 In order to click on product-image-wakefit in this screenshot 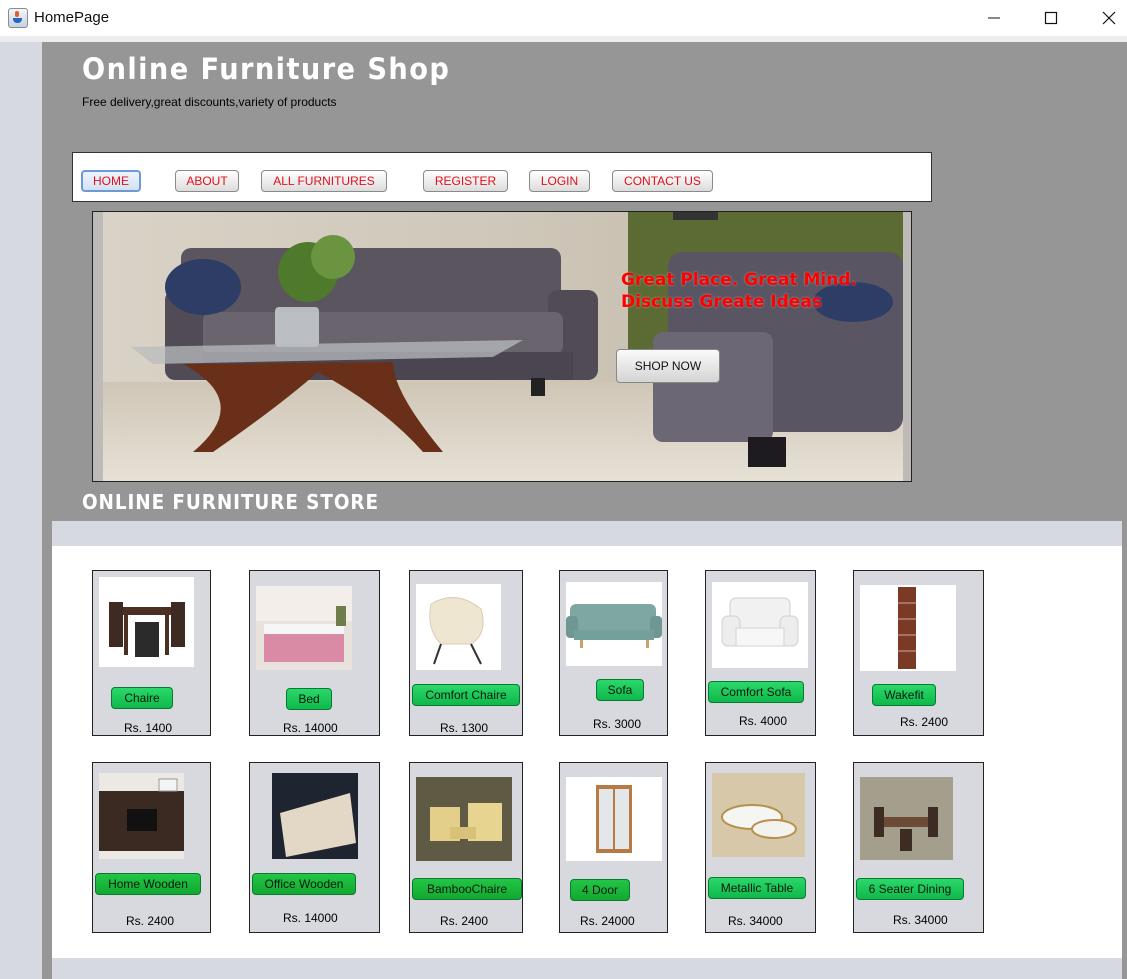, I will do `click(908, 628)`.